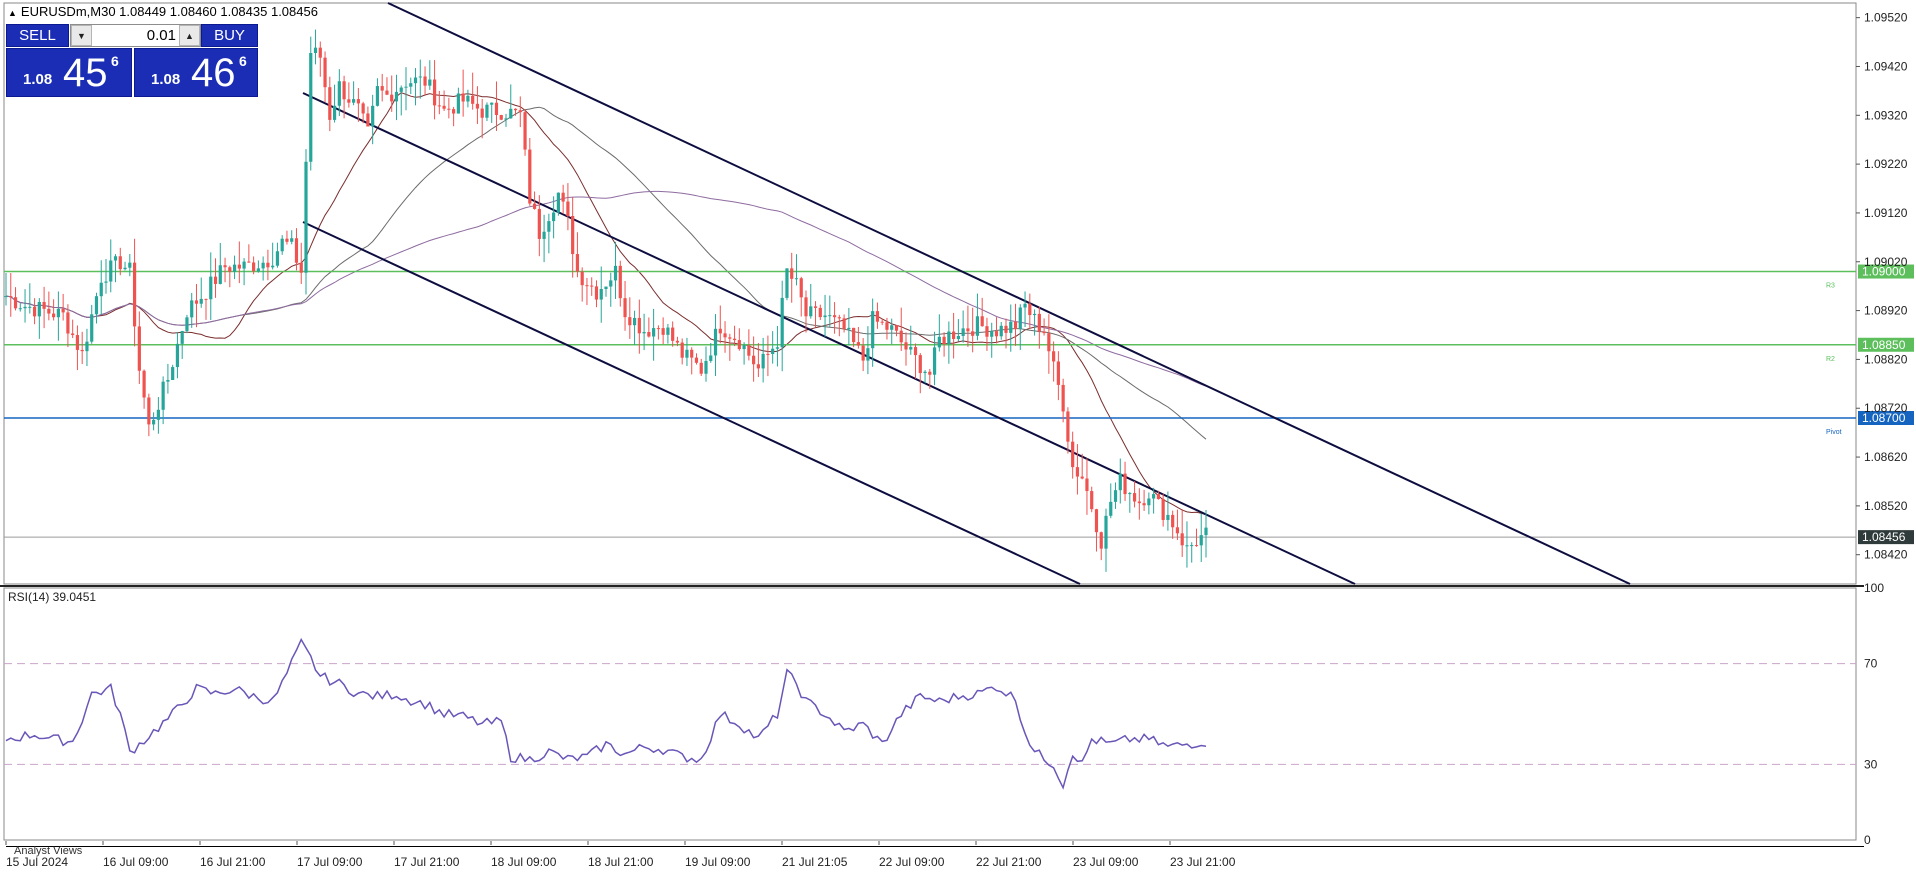  I want to click on lot-size-field: ▼ 0.01 ▲, so click(135, 35).